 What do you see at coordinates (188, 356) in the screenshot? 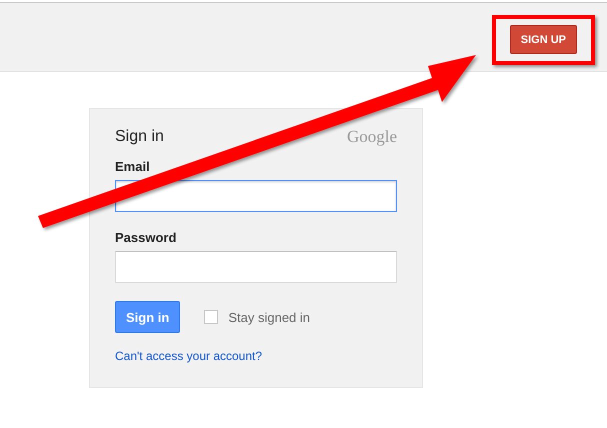
I see `help-link: Can't access your account?` at bounding box center [188, 356].